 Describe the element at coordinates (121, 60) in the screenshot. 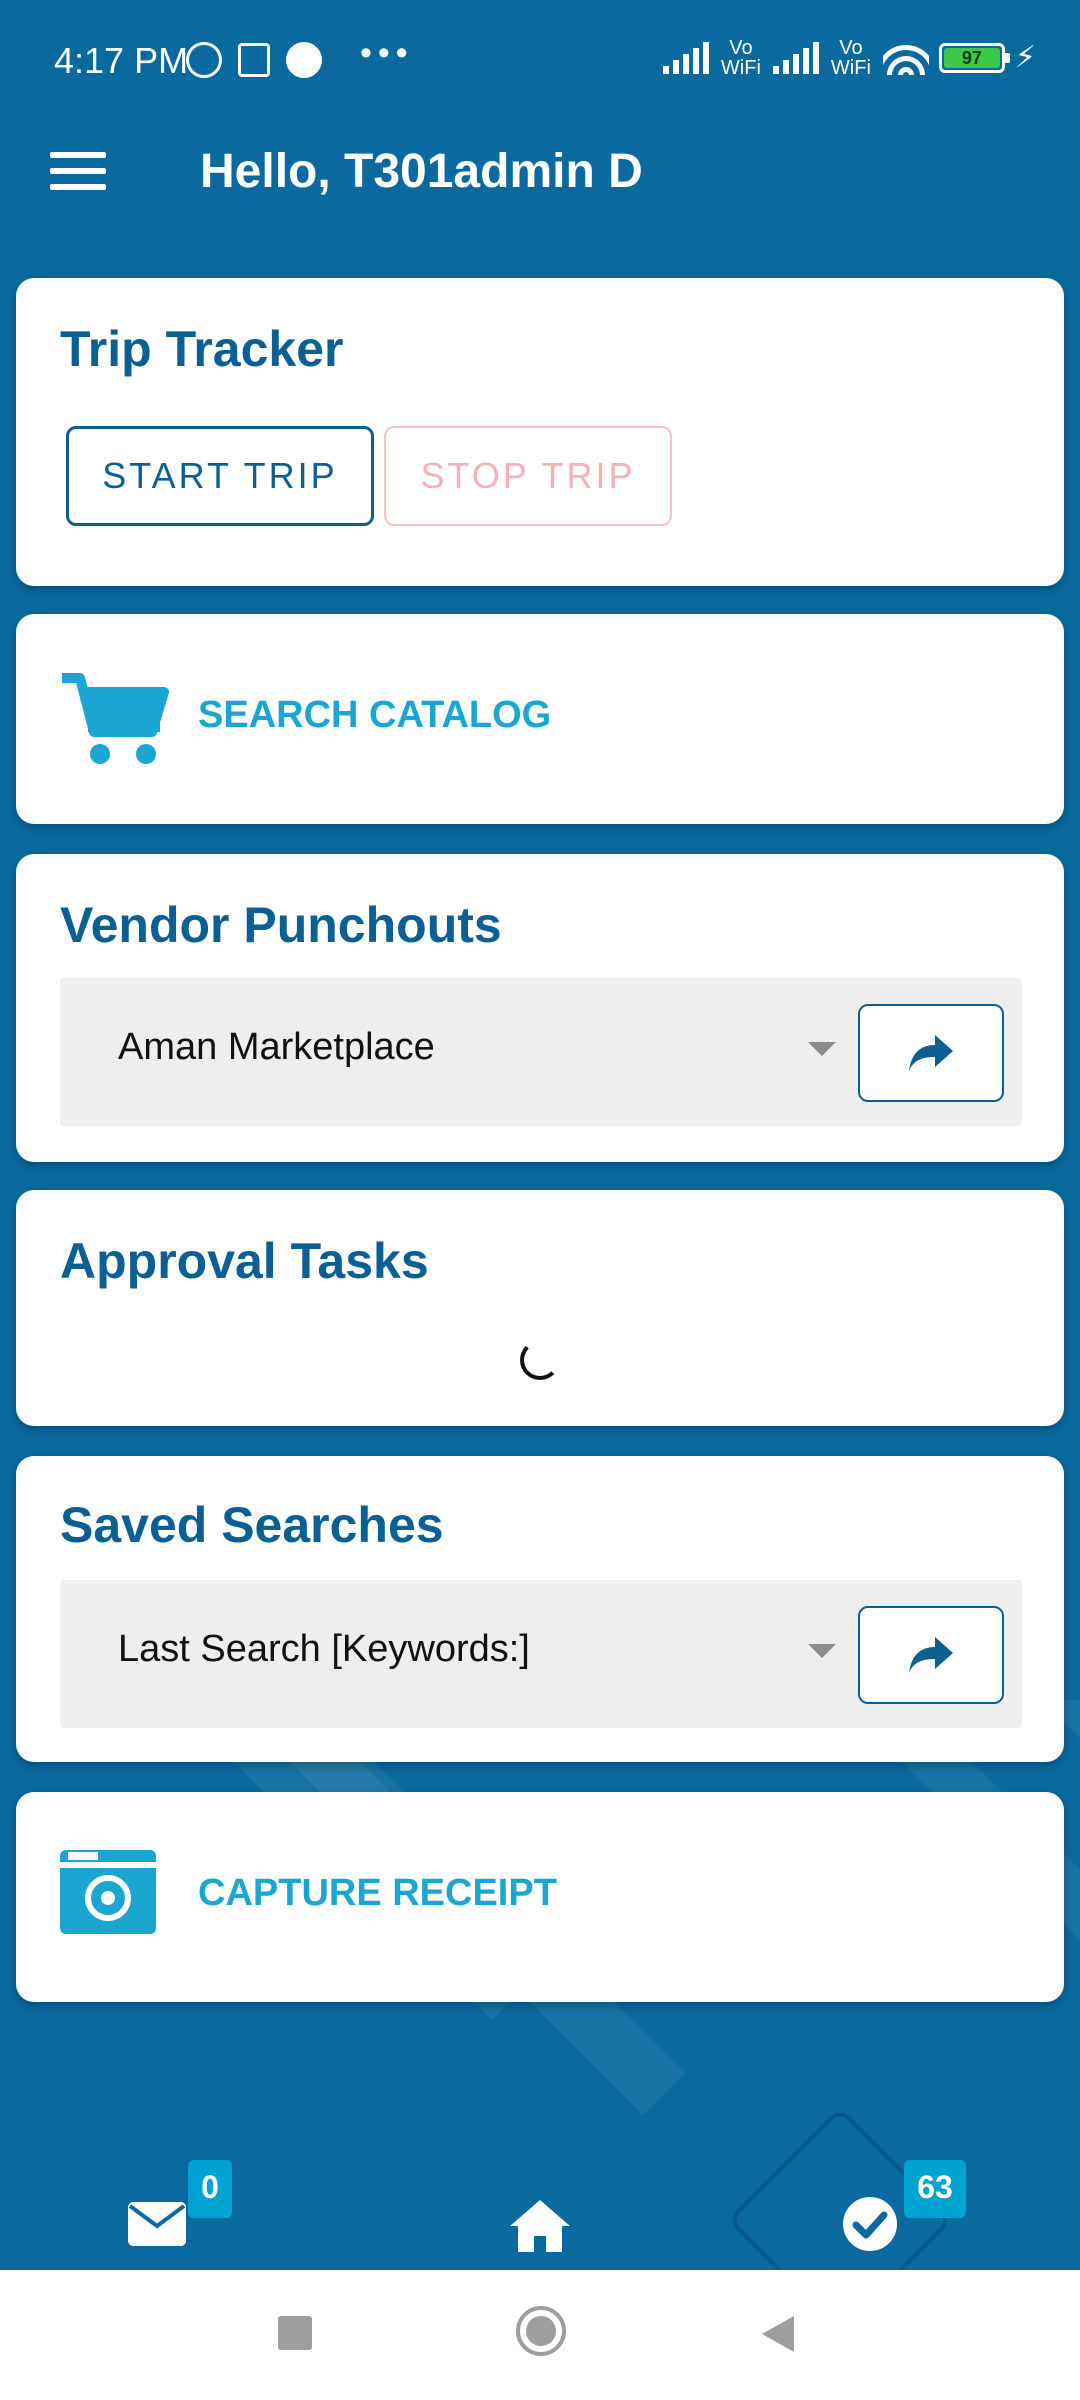

I see `status-time: 4:17 PM` at that location.